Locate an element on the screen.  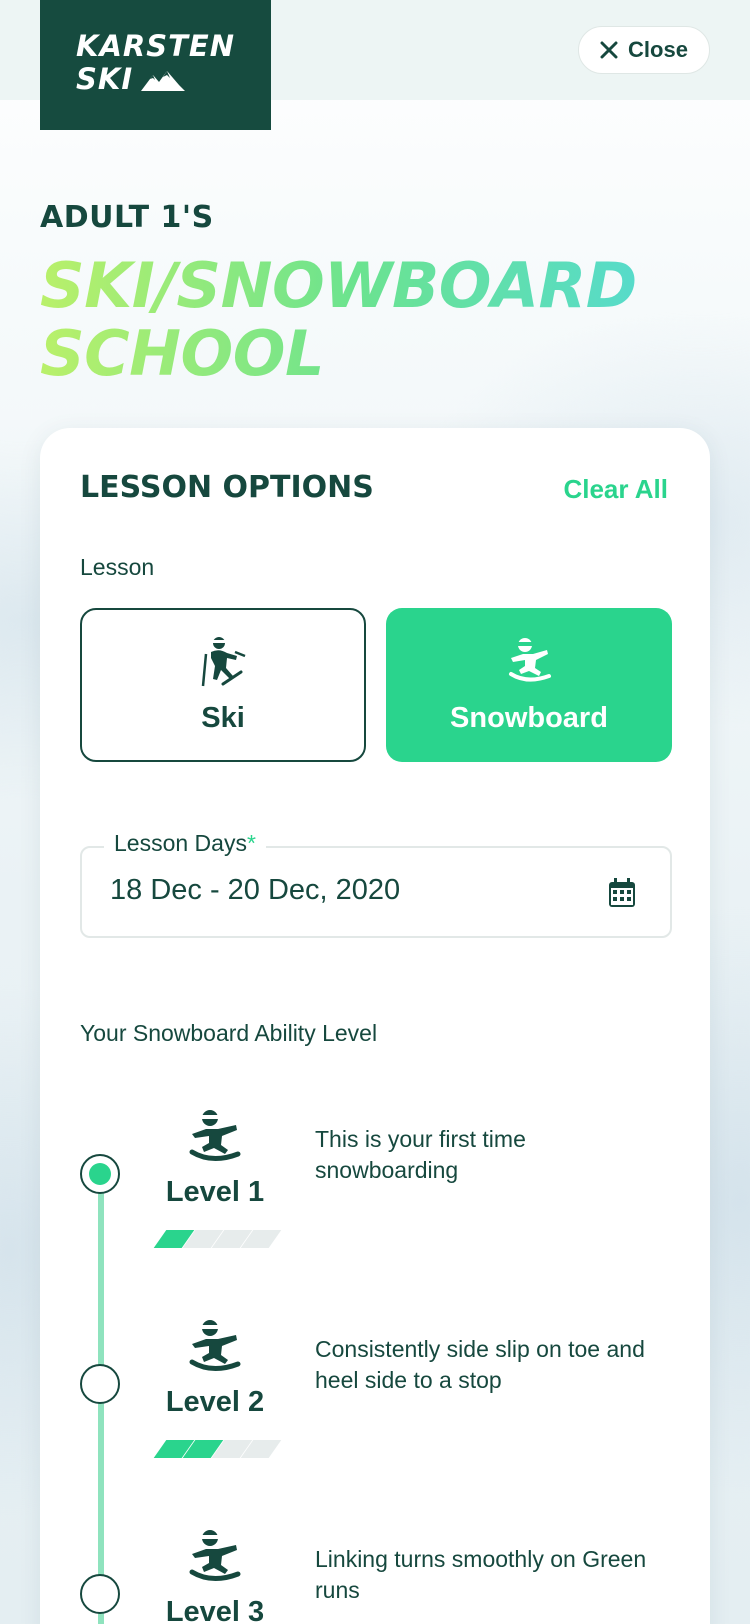
level-3-radio is located at coordinates (100, 1594).